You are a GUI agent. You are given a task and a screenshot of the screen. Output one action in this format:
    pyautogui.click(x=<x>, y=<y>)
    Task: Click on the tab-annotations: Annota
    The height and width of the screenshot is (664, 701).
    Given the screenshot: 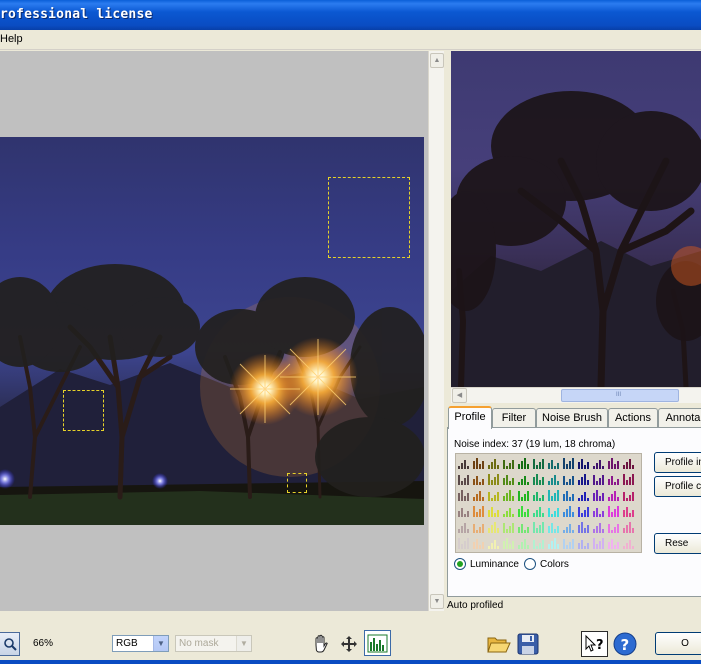 What is the action you would take?
    pyautogui.click(x=679, y=418)
    